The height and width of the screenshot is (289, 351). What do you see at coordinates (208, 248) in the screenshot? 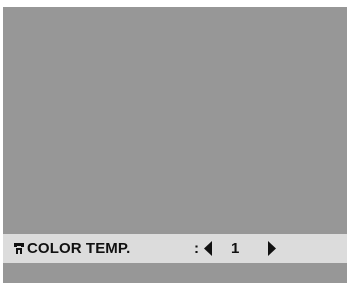
I see `arrow-left-icon` at bounding box center [208, 248].